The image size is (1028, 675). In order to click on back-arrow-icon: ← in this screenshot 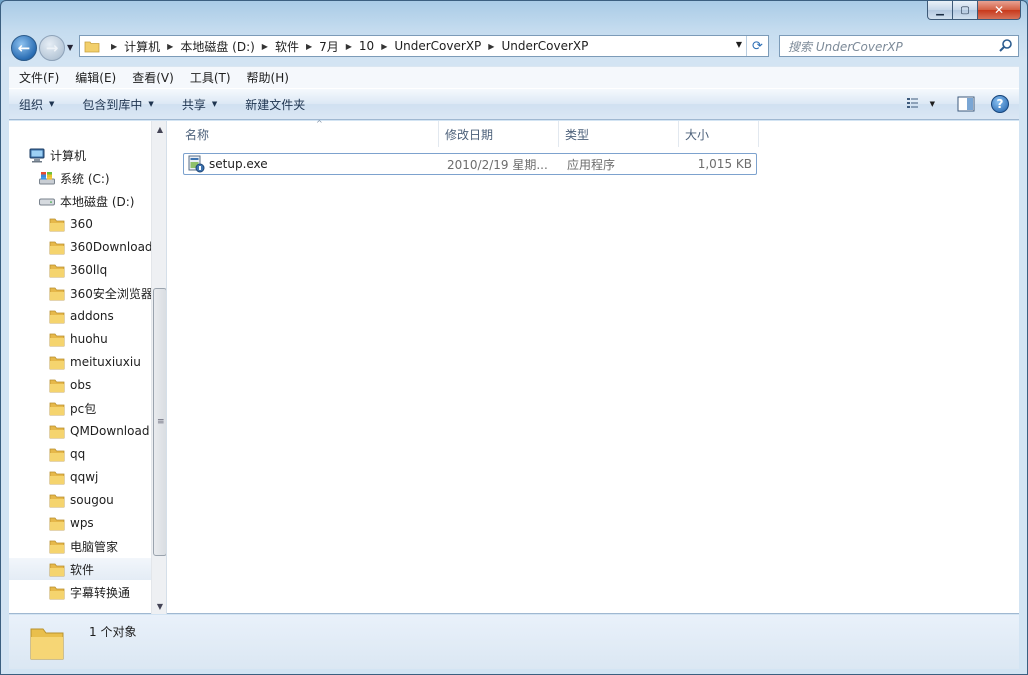, I will do `click(24, 48)`.